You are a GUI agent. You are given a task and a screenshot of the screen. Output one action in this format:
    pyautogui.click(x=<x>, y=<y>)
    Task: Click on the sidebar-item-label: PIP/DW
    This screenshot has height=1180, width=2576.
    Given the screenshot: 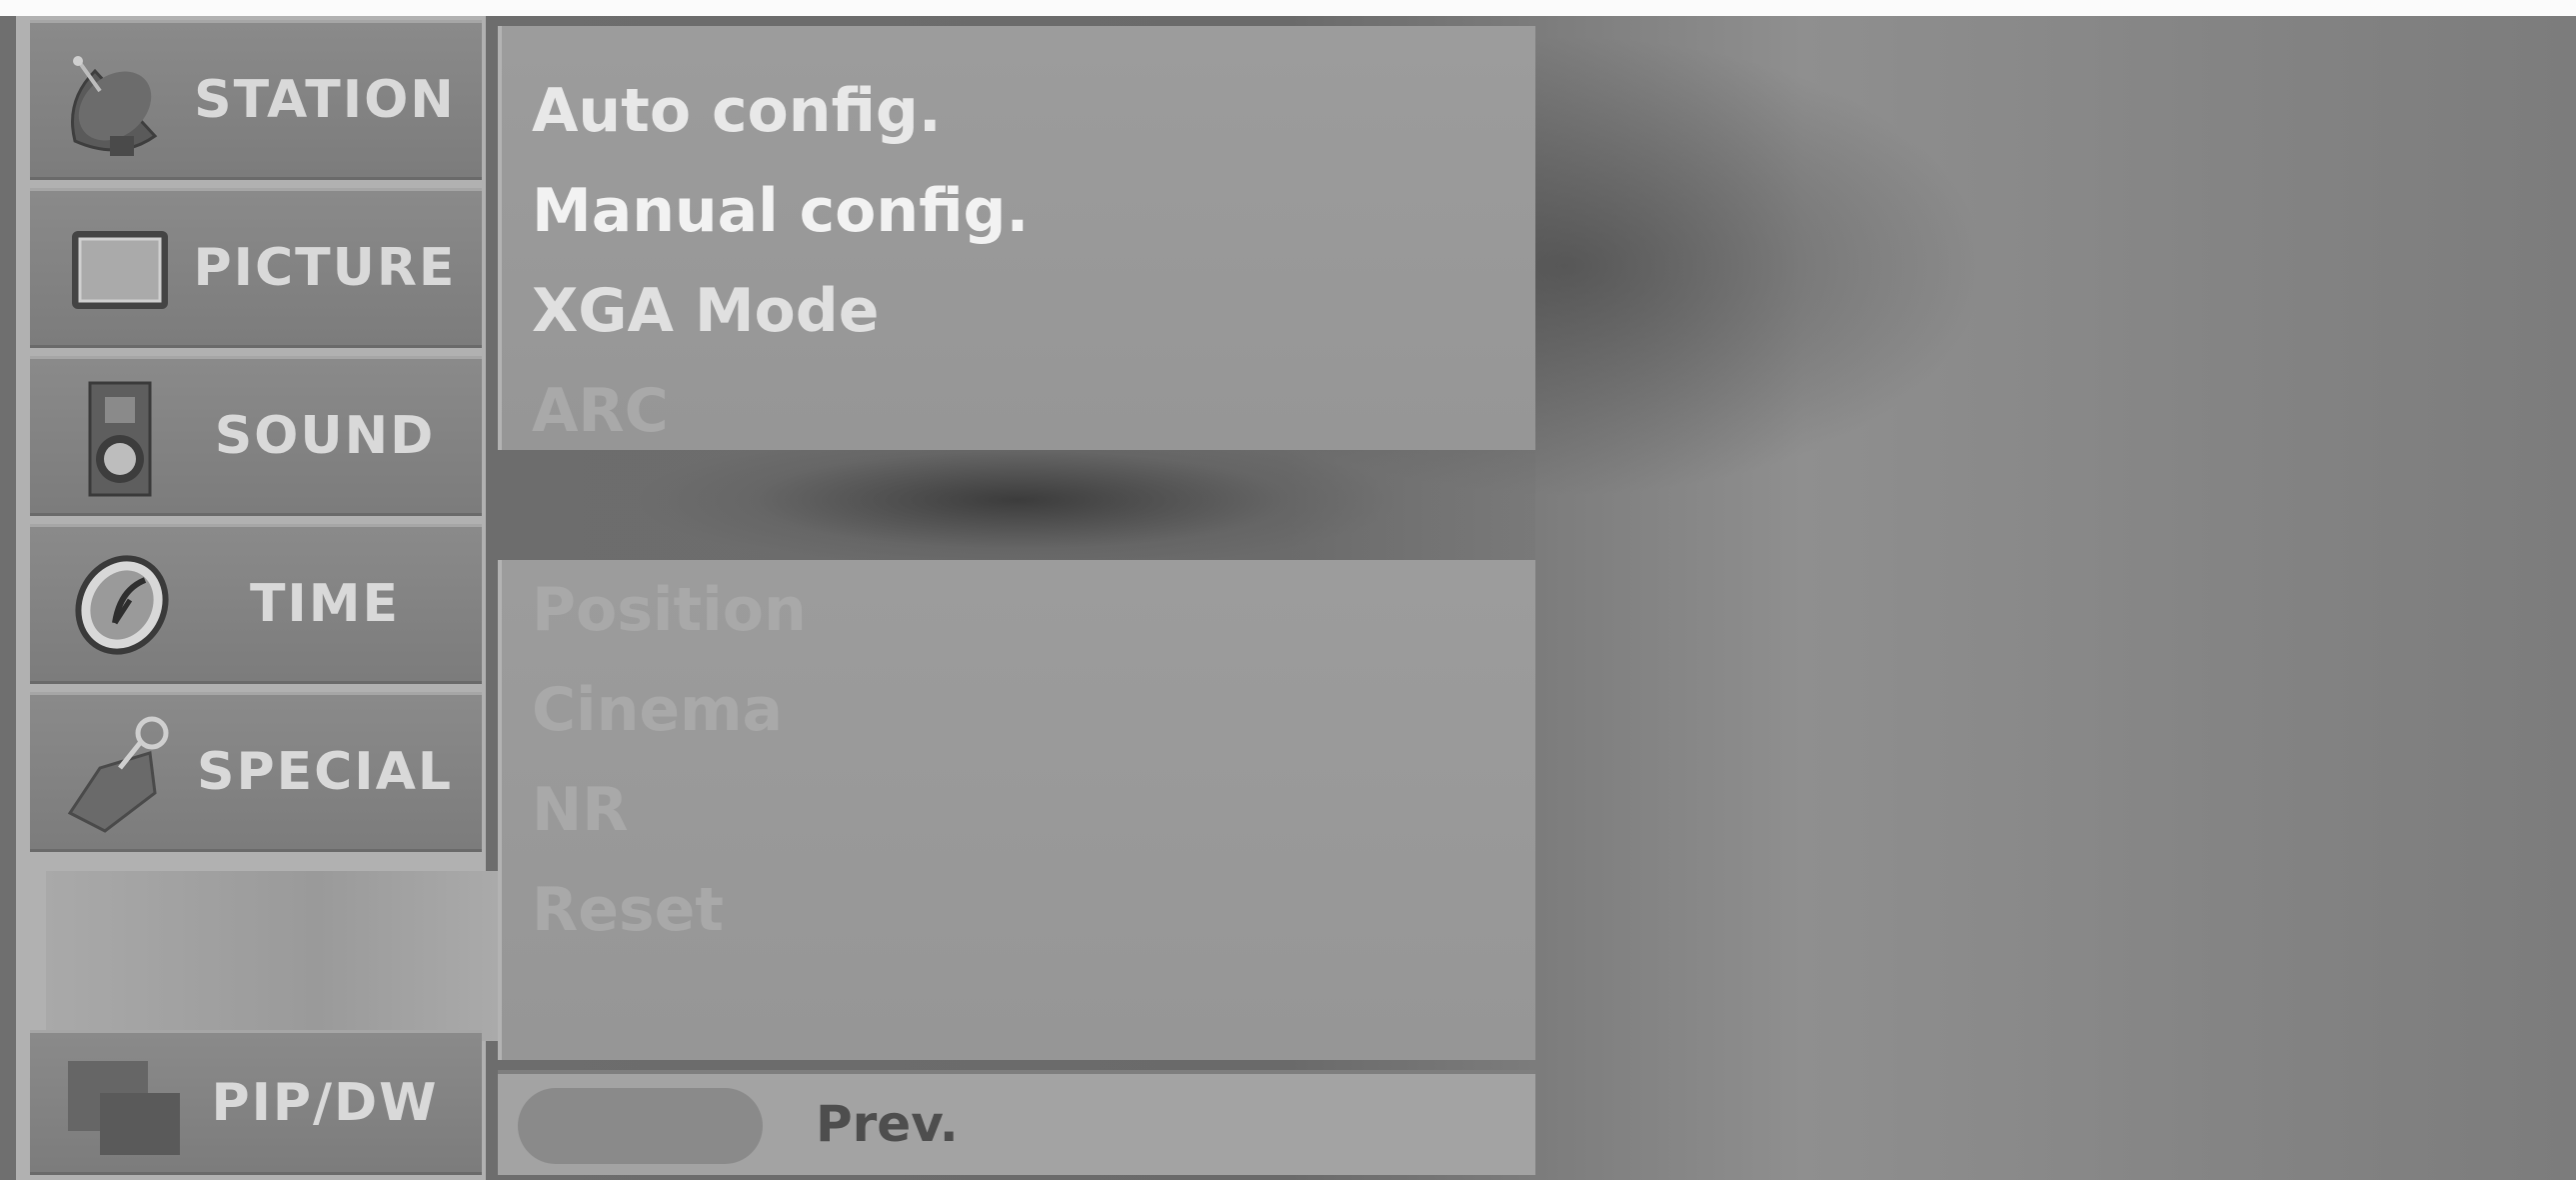 What is the action you would take?
    pyautogui.click(x=325, y=1102)
    